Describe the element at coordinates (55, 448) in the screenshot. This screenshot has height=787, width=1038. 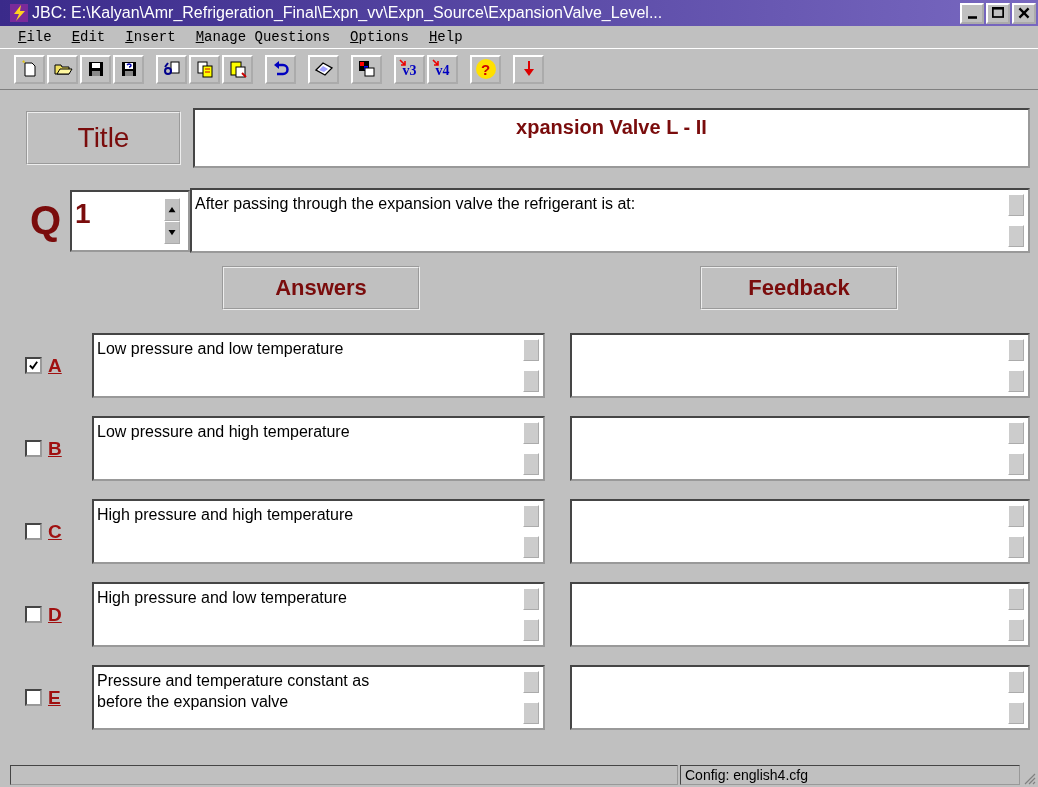
I see `answer-letter-link: B` at that location.